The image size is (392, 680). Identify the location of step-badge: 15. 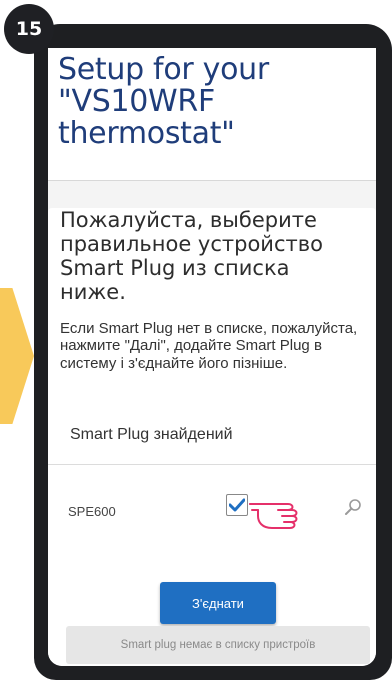
(29, 29).